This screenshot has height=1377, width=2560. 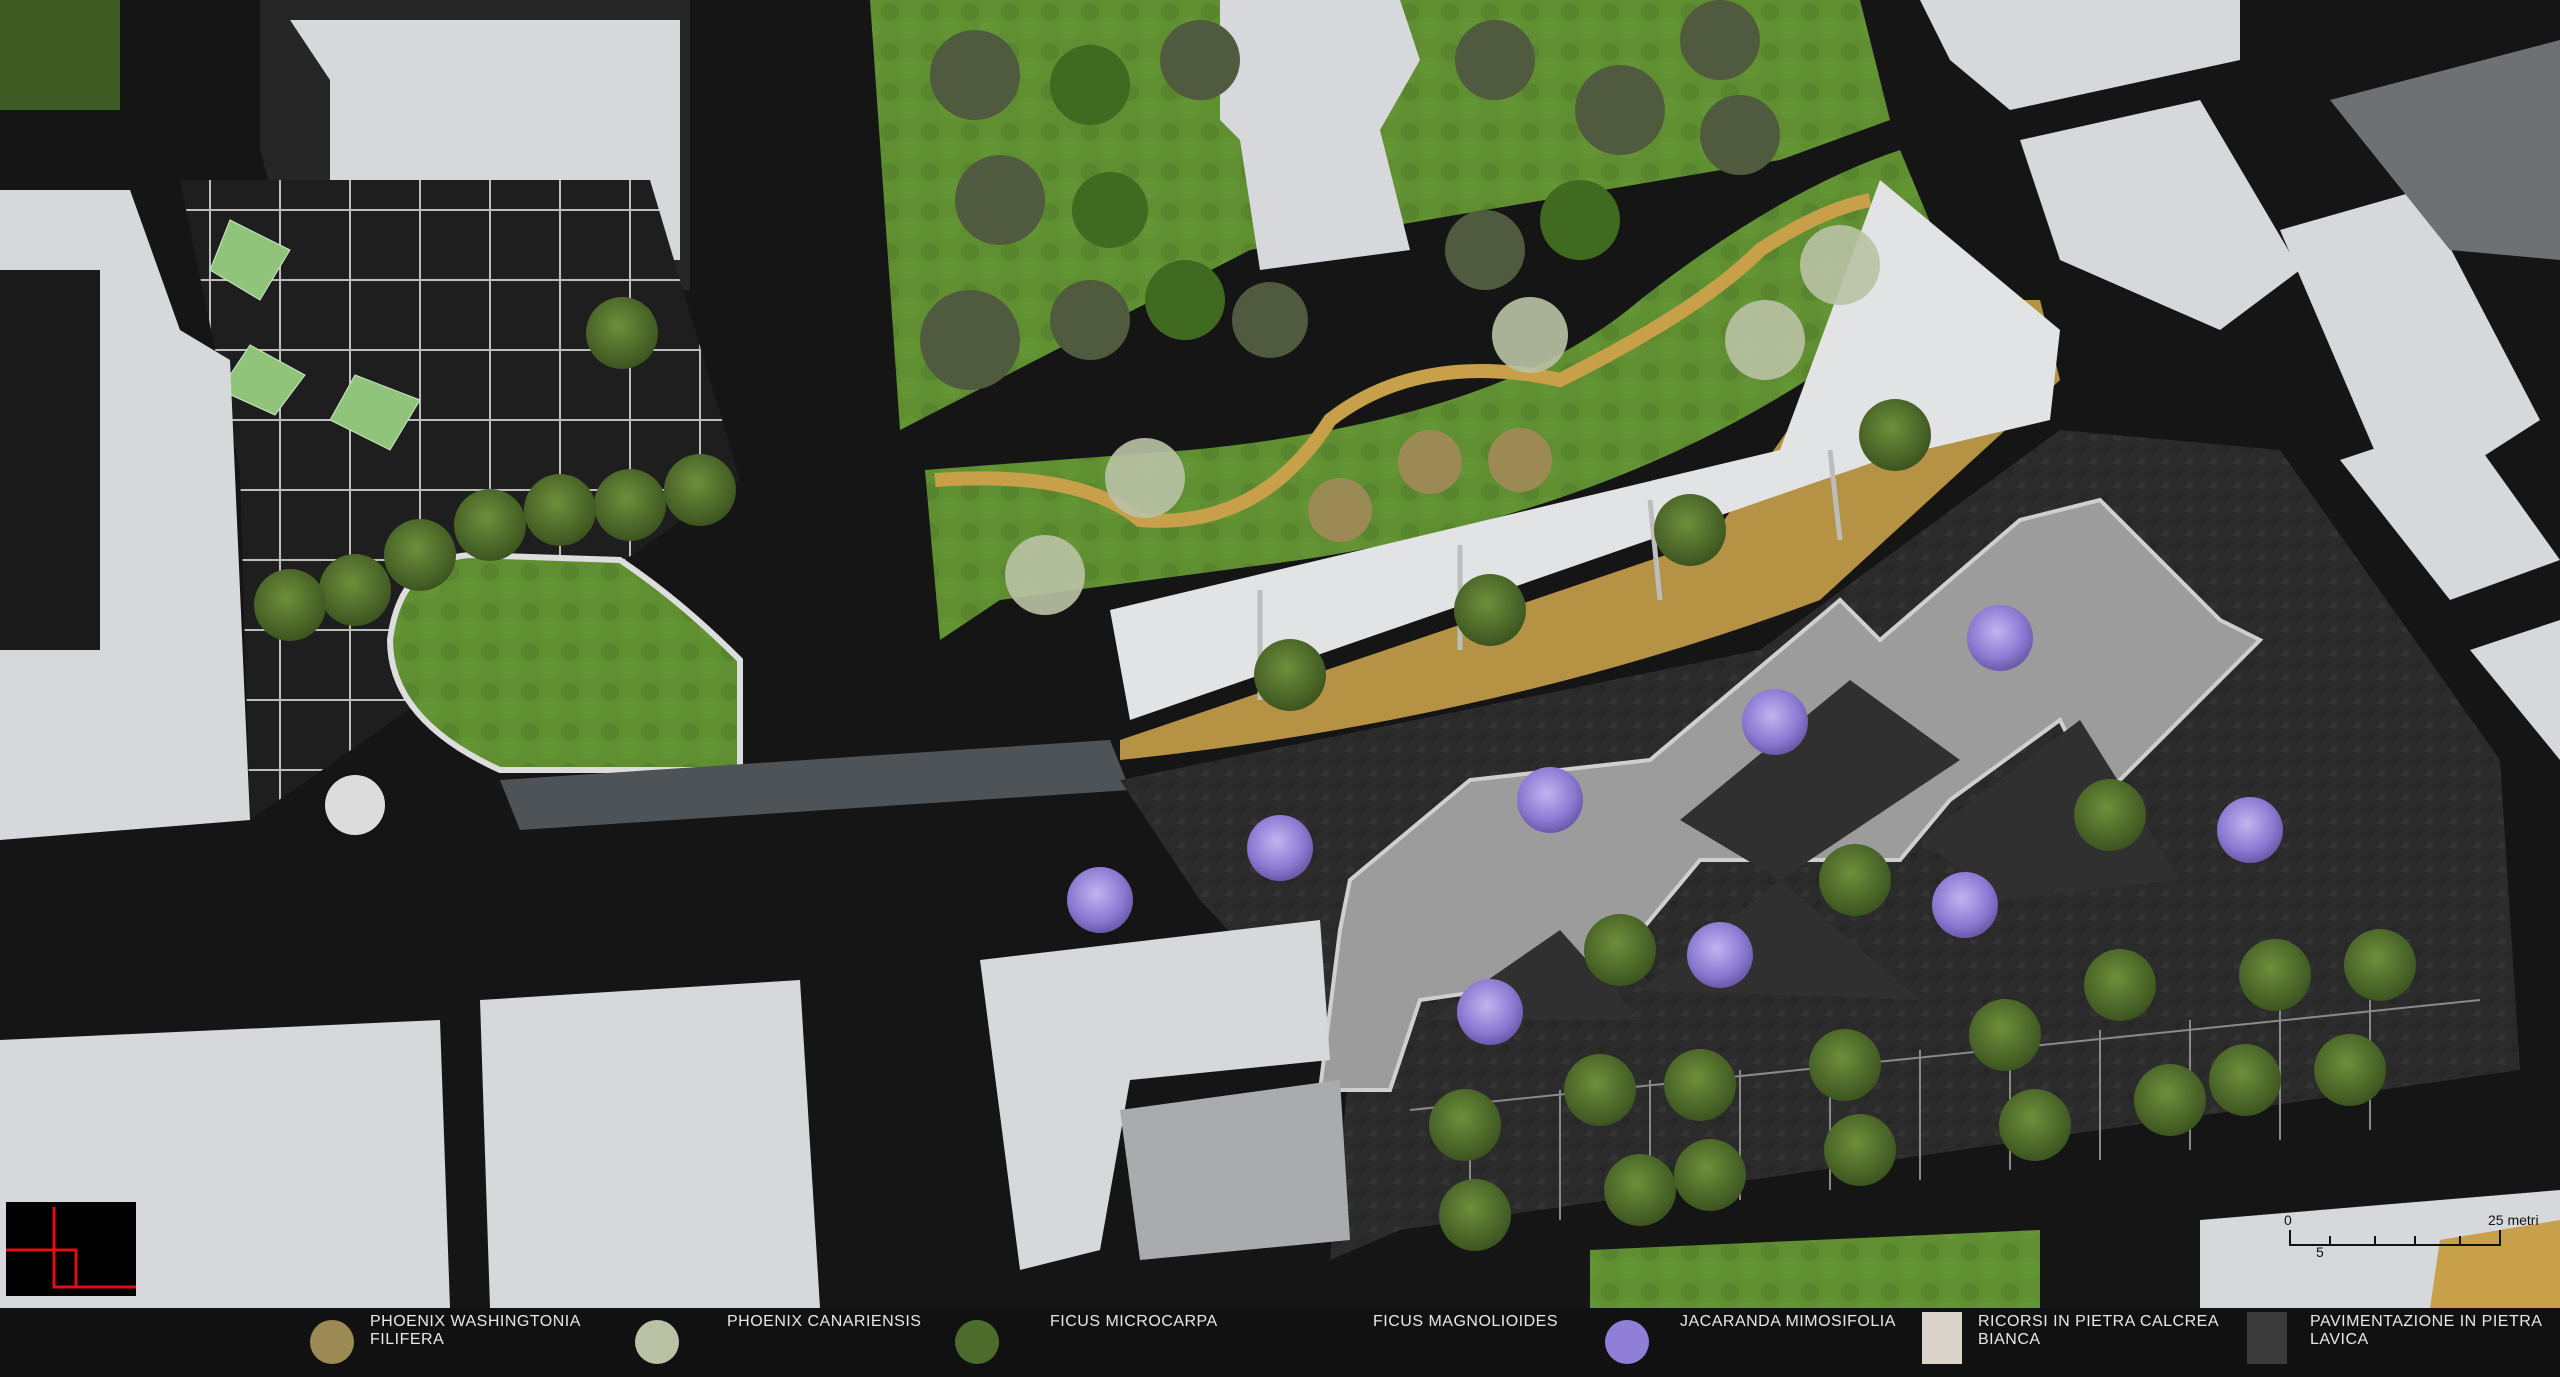 What do you see at coordinates (2288, 1220) in the screenshot?
I see `scale-start-label: 0` at bounding box center [2288, 1220].